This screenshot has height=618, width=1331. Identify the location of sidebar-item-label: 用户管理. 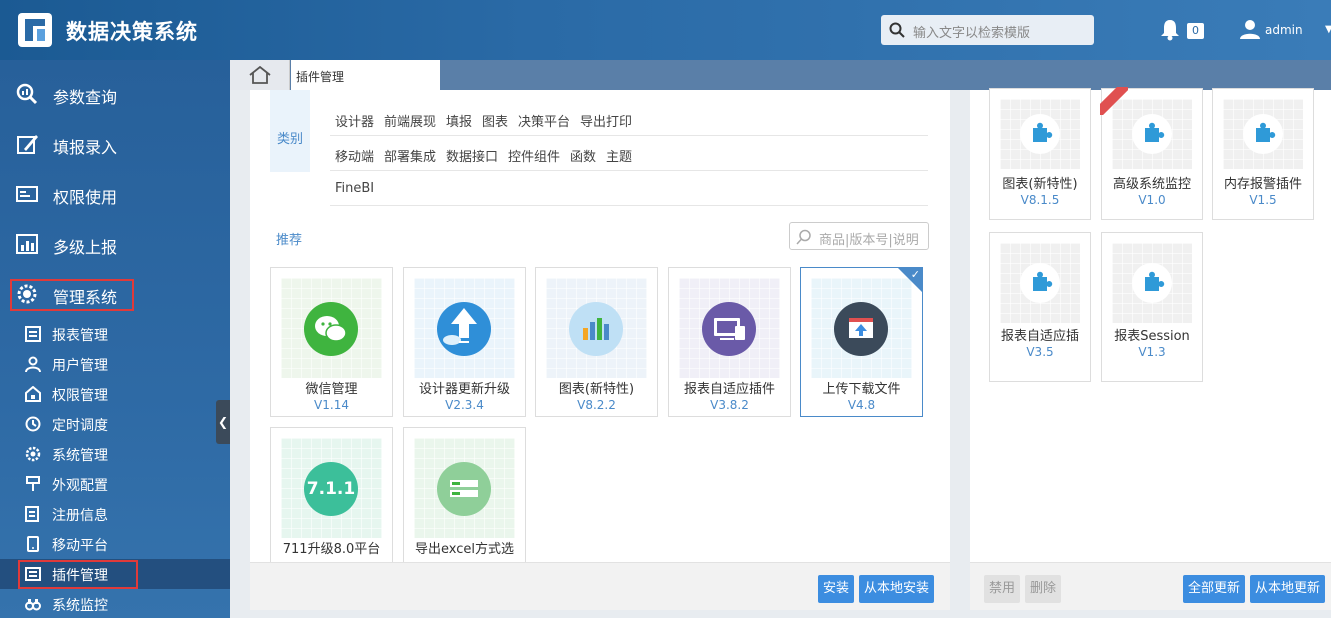
(80, 366).